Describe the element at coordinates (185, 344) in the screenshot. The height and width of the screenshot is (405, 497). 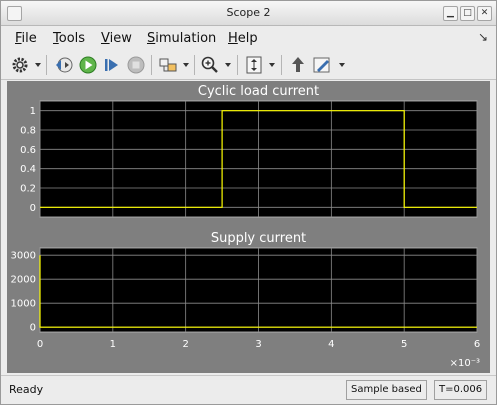
I see `x-tick-label: 2` at that location.